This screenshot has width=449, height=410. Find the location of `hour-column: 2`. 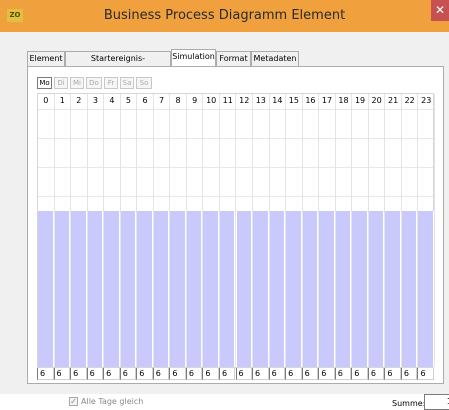

hour-column: 2 is located at coordinates (79, 230).